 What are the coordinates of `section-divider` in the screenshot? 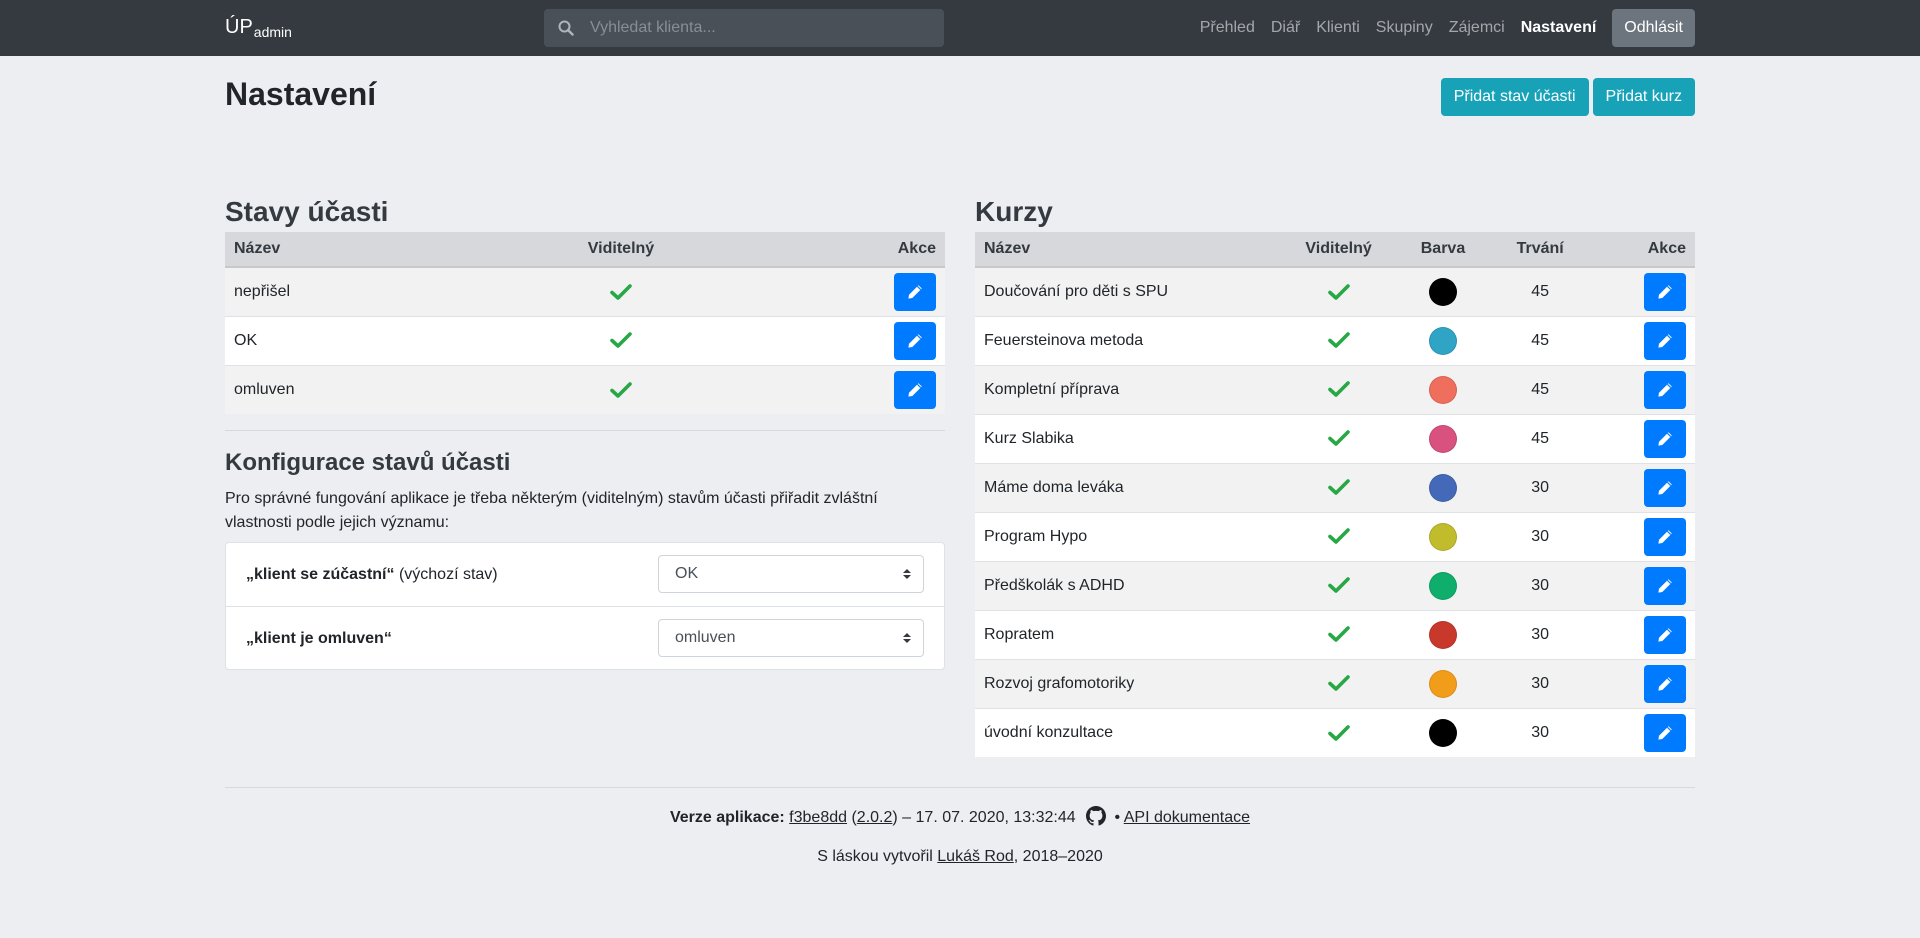 It's located at (585, 430).